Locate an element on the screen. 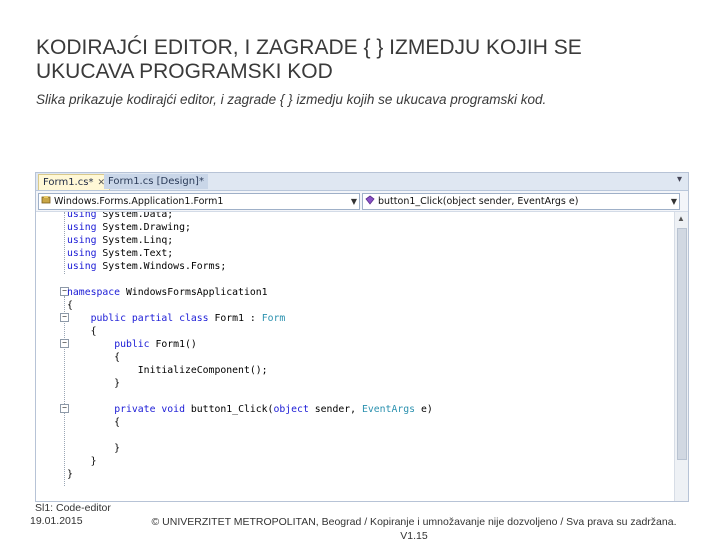 The height and width of the screenshot is (543, 720). figure-caption: Sl1: Code-editor is located at coordinates (73, 508).